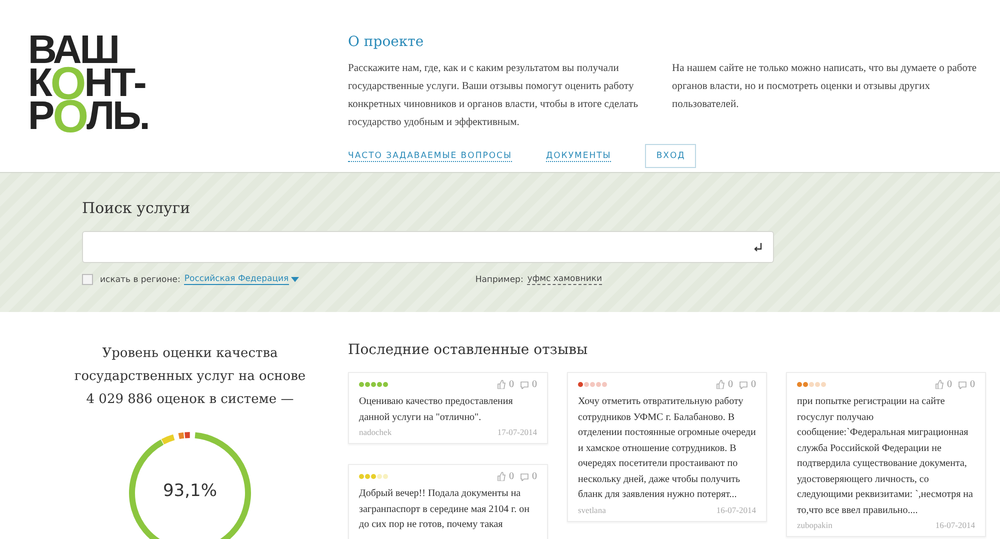  What do you see at coordinates (592, 509) in the screenshot?
I see `review-author: svetlana` at bounding box center [592, 509].